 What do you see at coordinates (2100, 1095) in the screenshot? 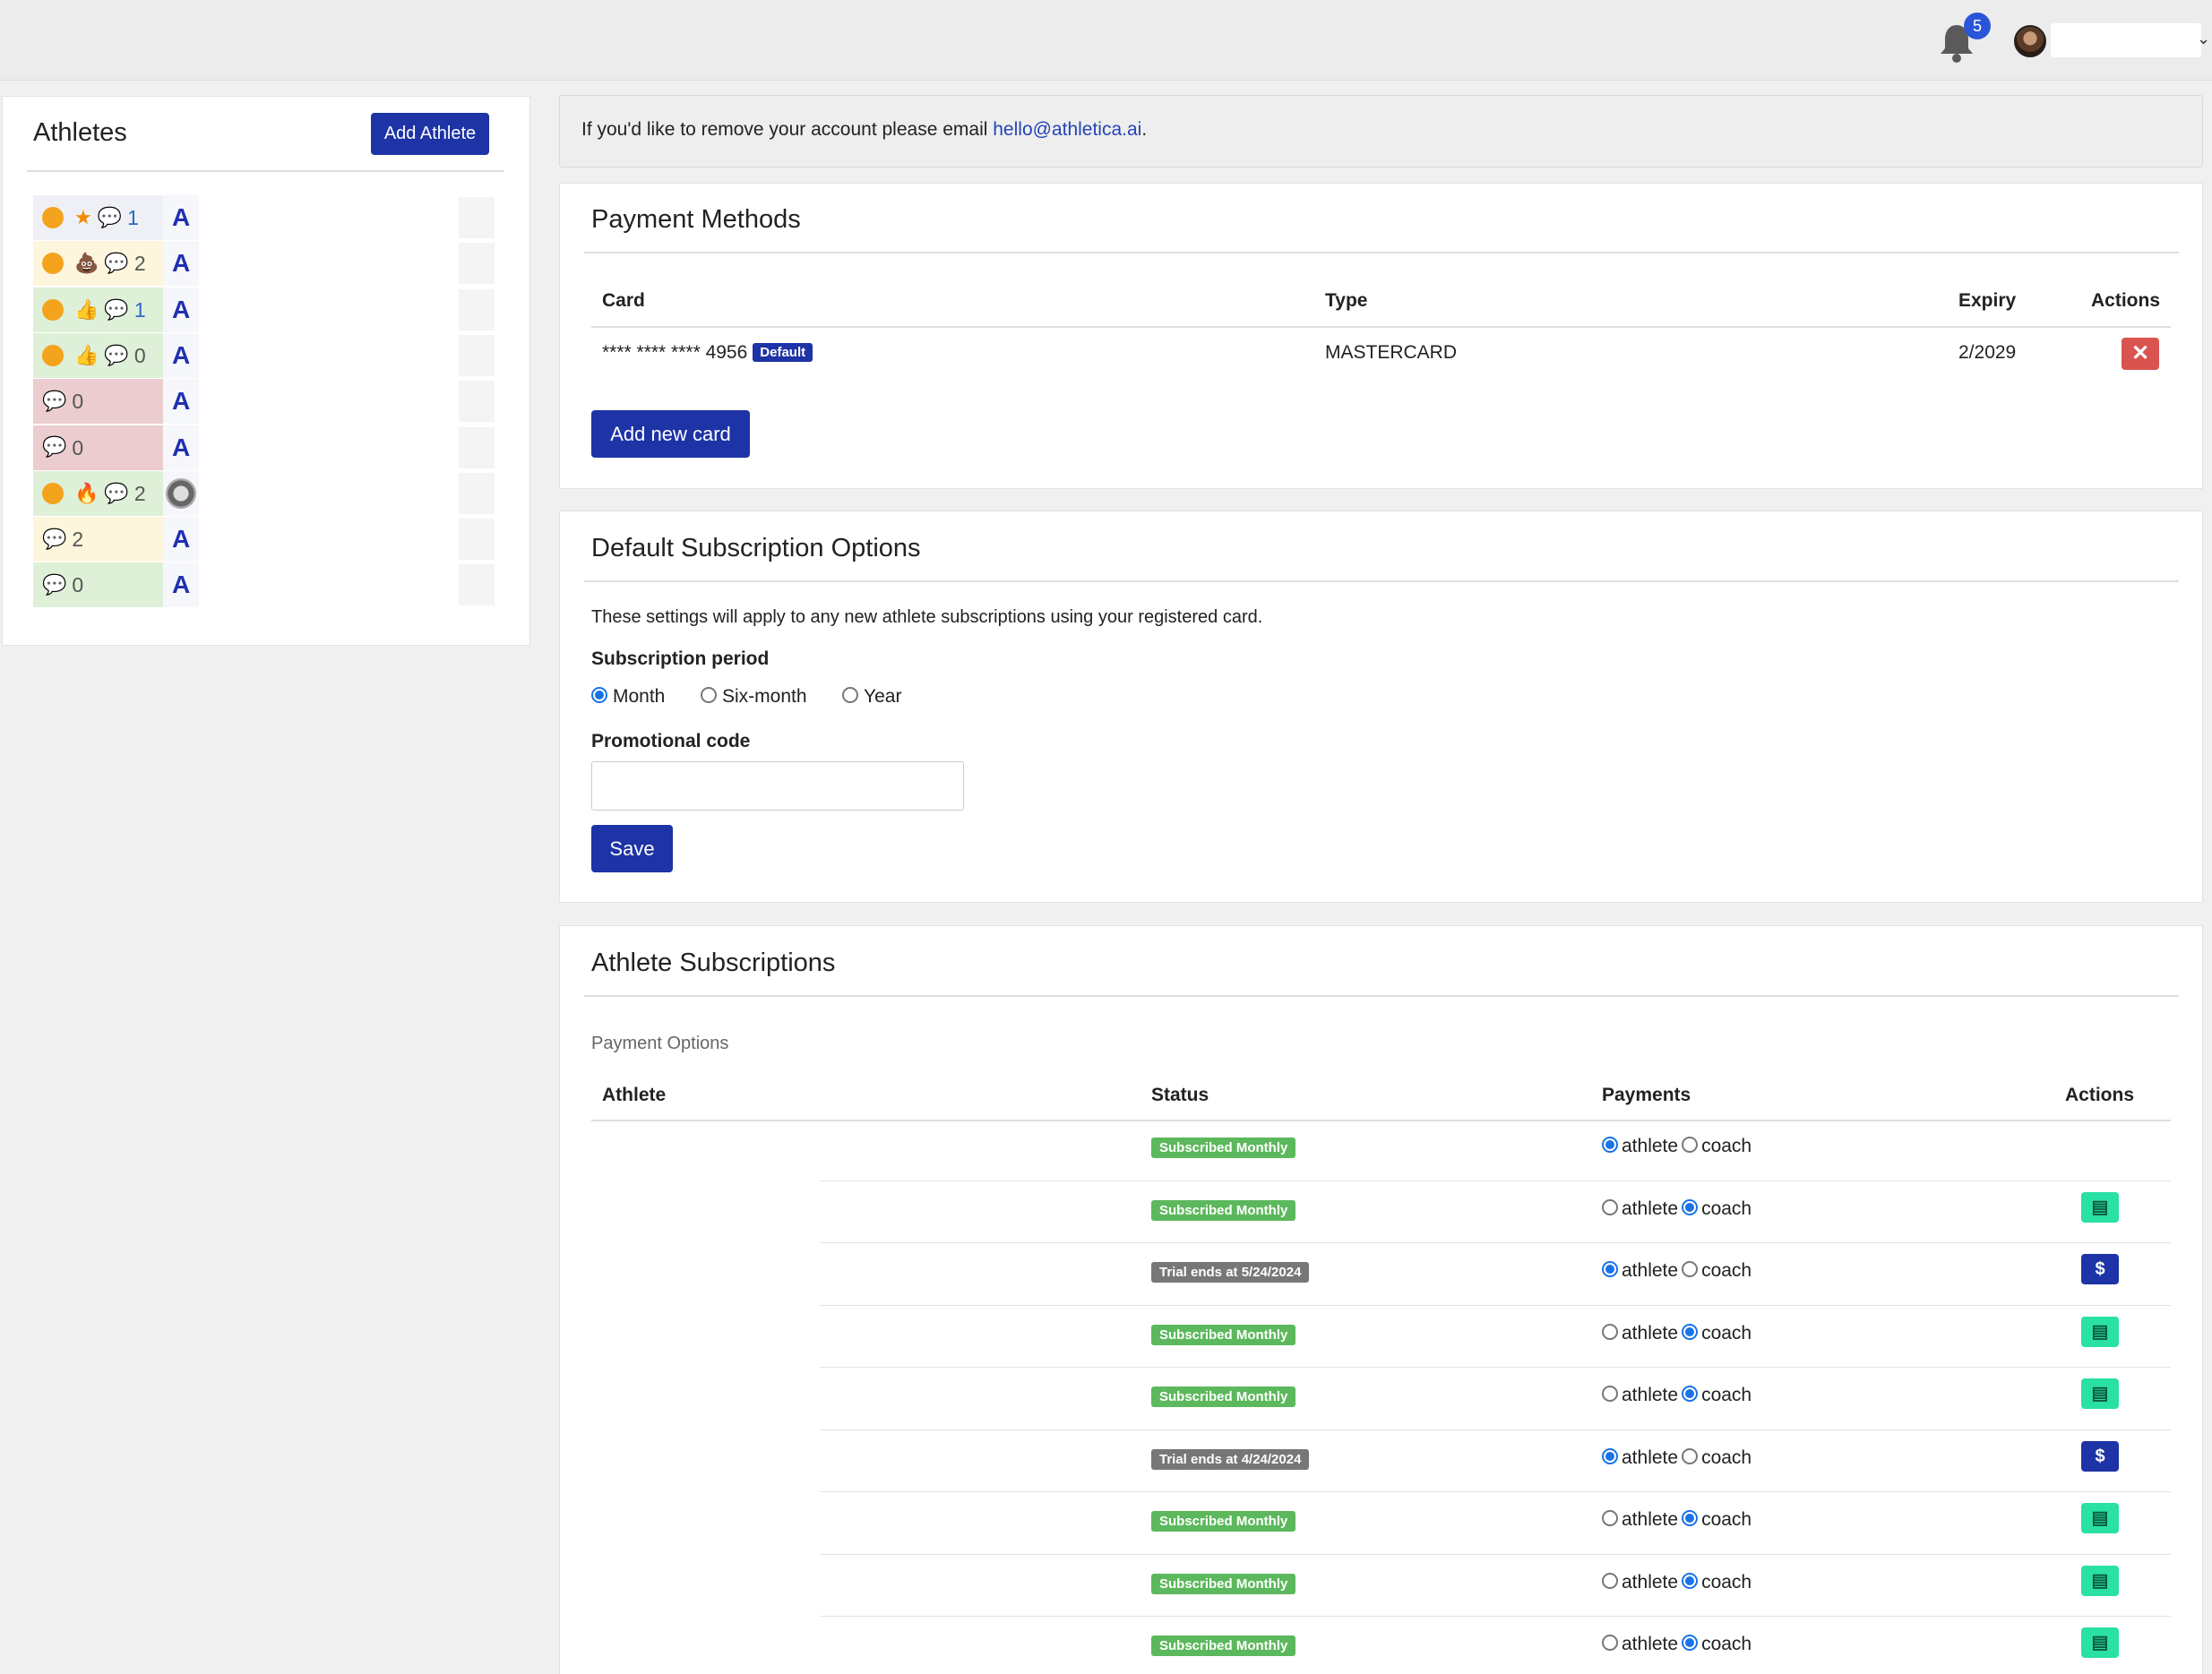
I see `col-actions: Actions` at bounding box center [2100, 1095].